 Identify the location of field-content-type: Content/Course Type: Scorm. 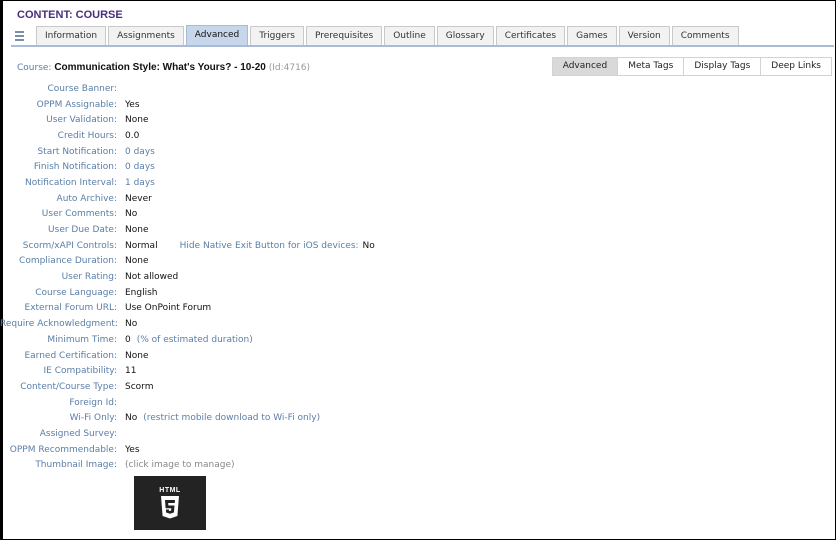
(230, 387).